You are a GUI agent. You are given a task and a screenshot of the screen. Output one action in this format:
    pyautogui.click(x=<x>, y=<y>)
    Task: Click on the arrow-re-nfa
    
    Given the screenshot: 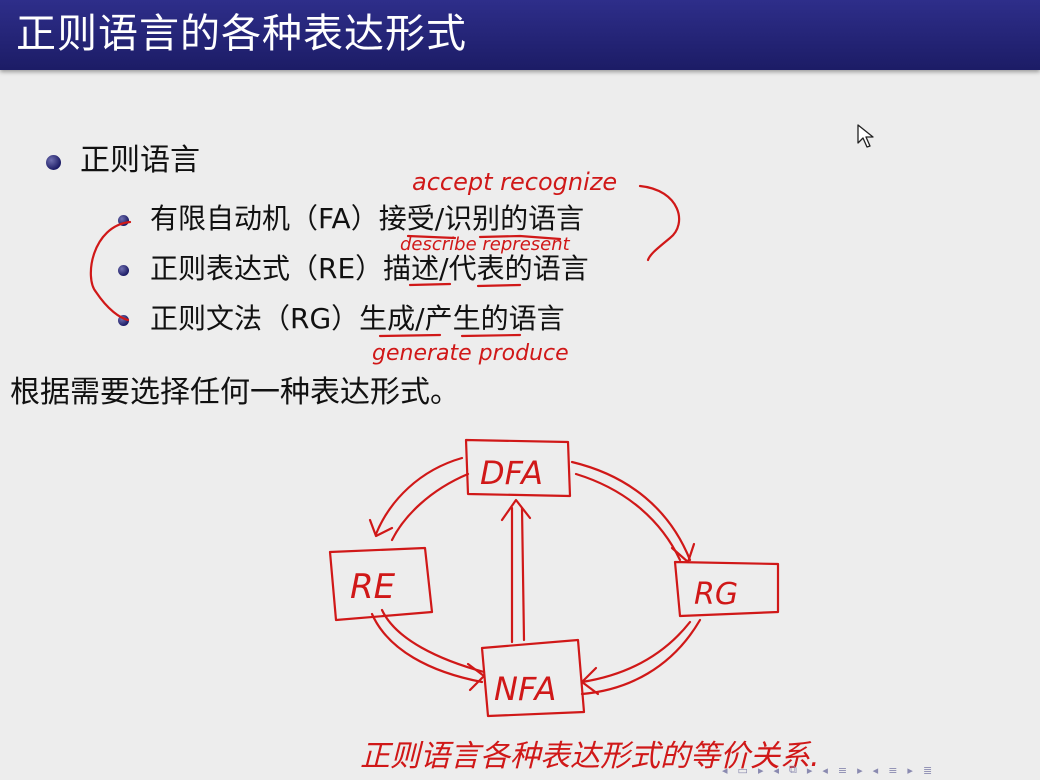 What is the action you would take?
    pyautogui.click(x=427, y=648)
    